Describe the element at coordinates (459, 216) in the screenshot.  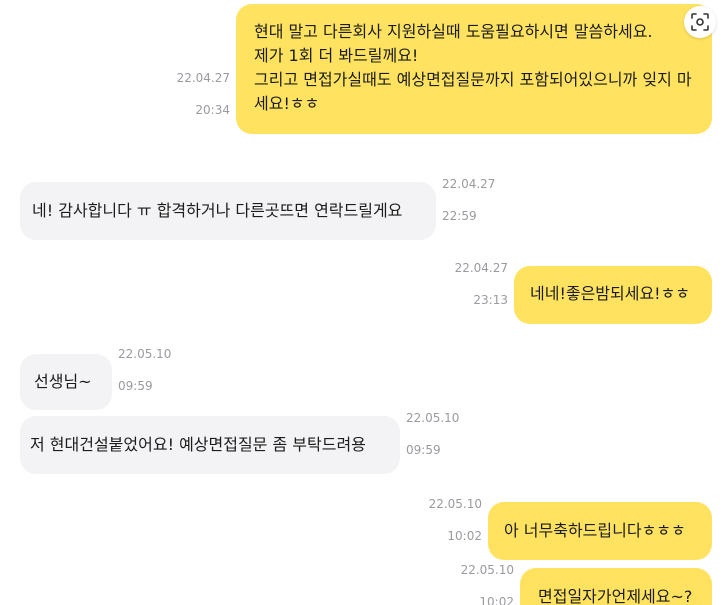
I see `timestamp-time: 22:59` at that location.